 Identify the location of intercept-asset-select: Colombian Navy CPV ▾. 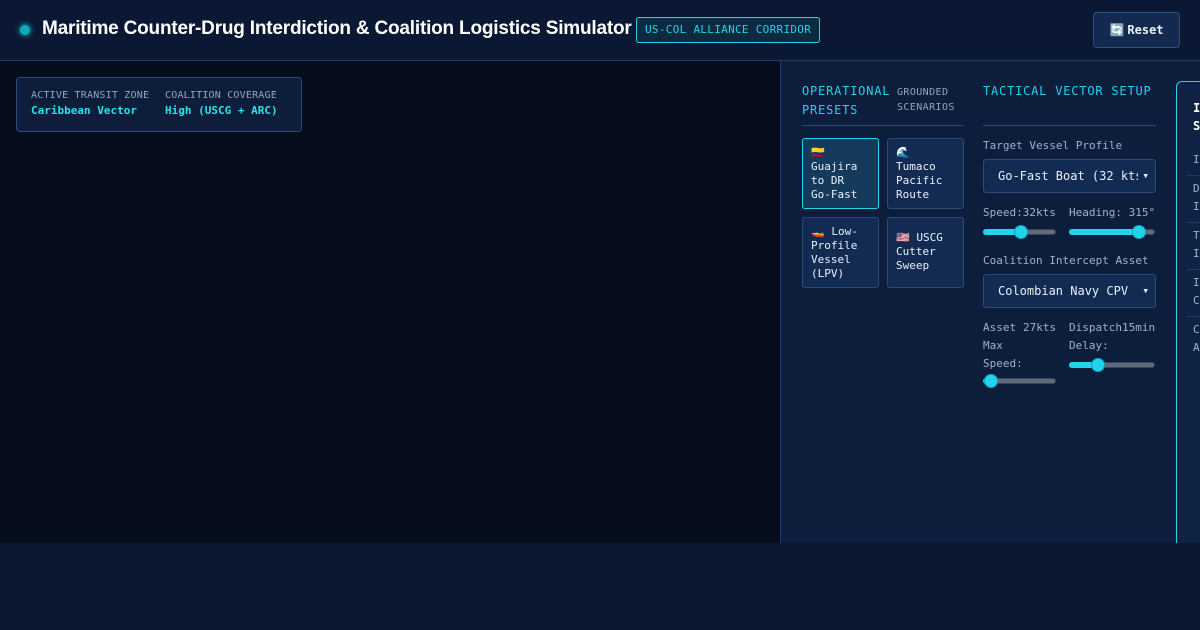
(1069, 291).